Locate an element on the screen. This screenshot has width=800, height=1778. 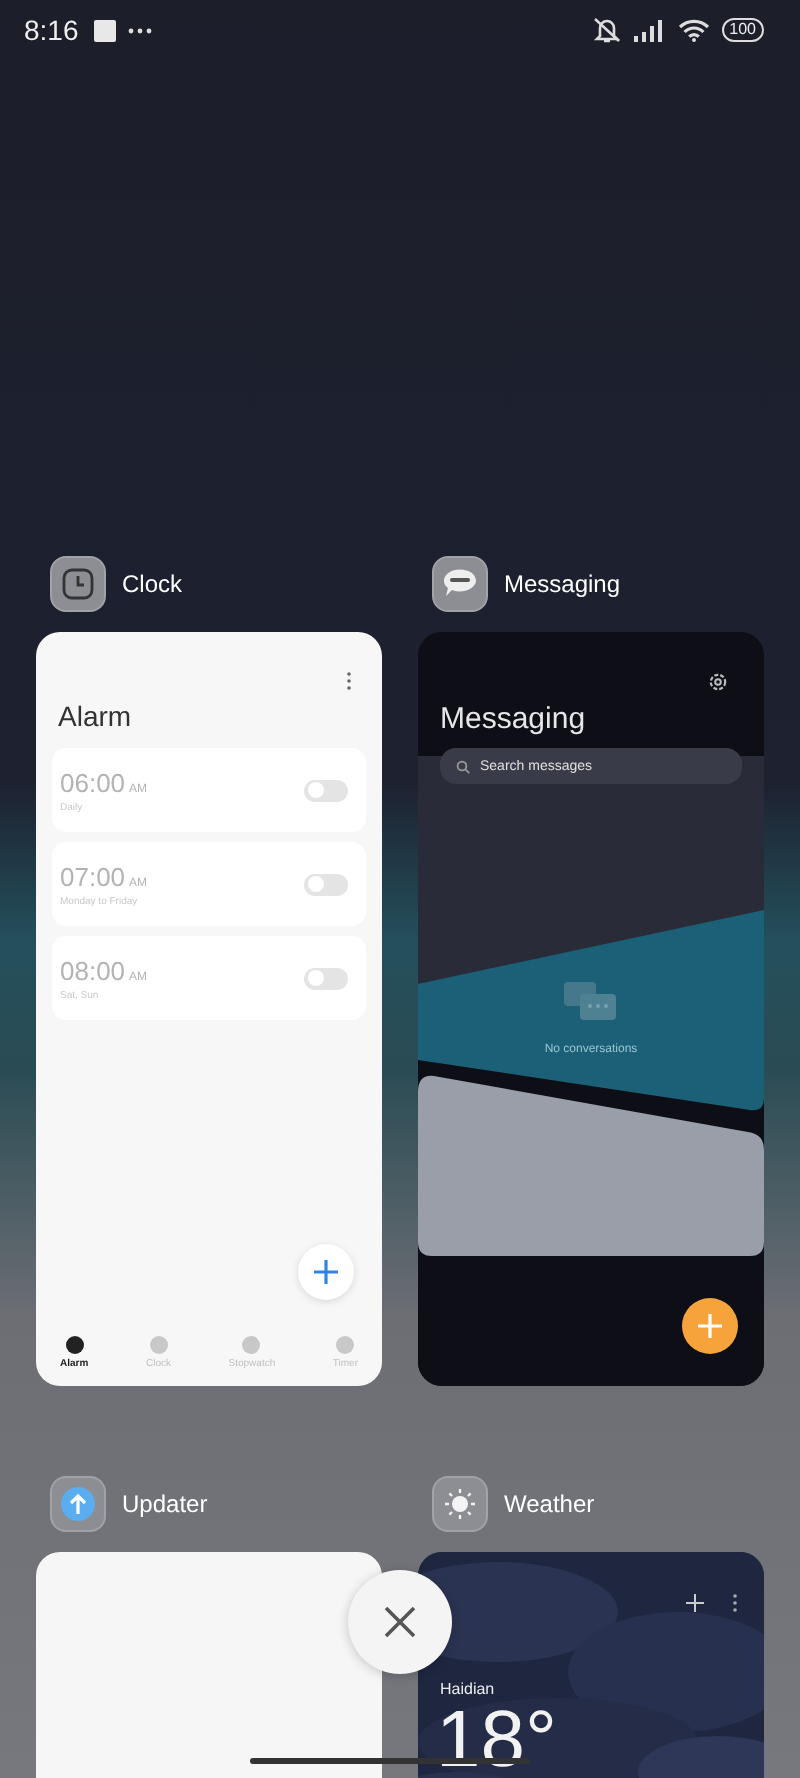
alarm-time: 06:00 is located at coordinates (93, 782).